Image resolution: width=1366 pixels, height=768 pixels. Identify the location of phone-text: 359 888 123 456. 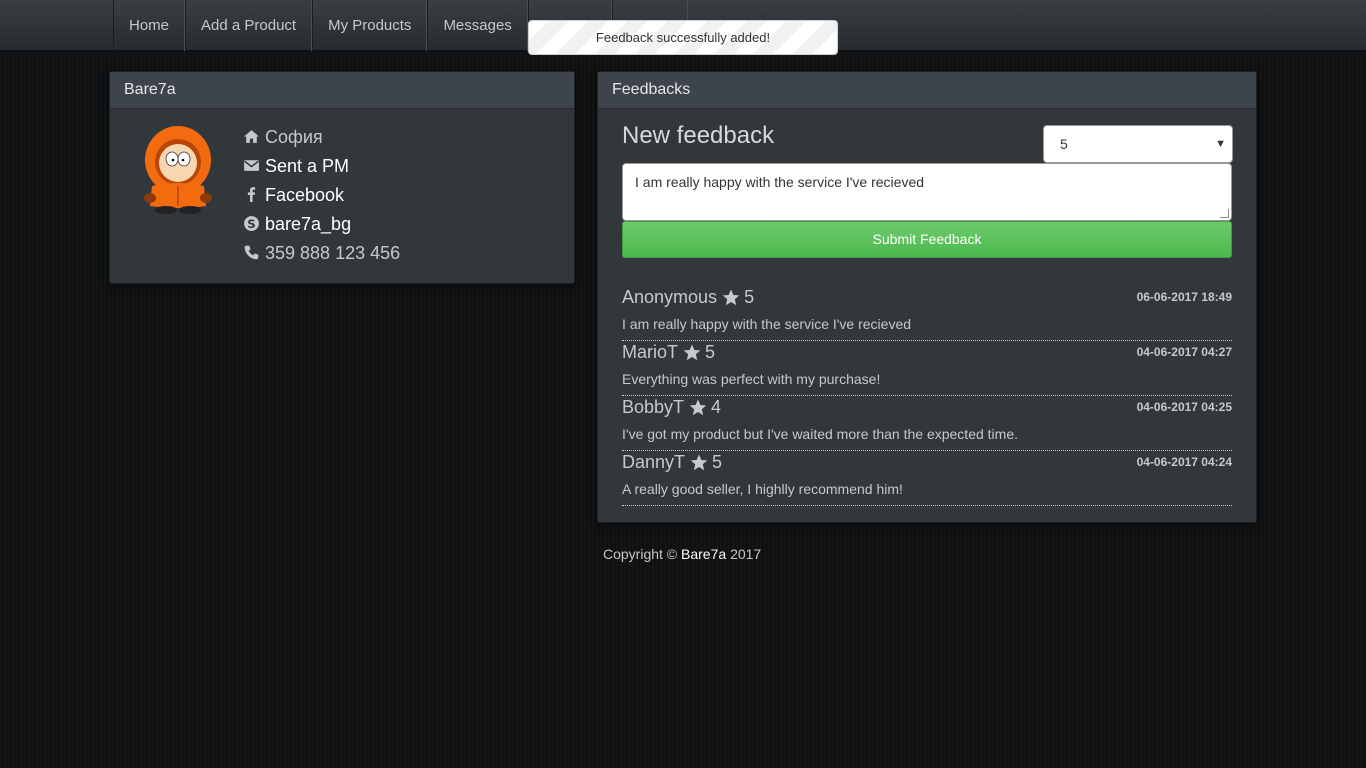
(333, 252).